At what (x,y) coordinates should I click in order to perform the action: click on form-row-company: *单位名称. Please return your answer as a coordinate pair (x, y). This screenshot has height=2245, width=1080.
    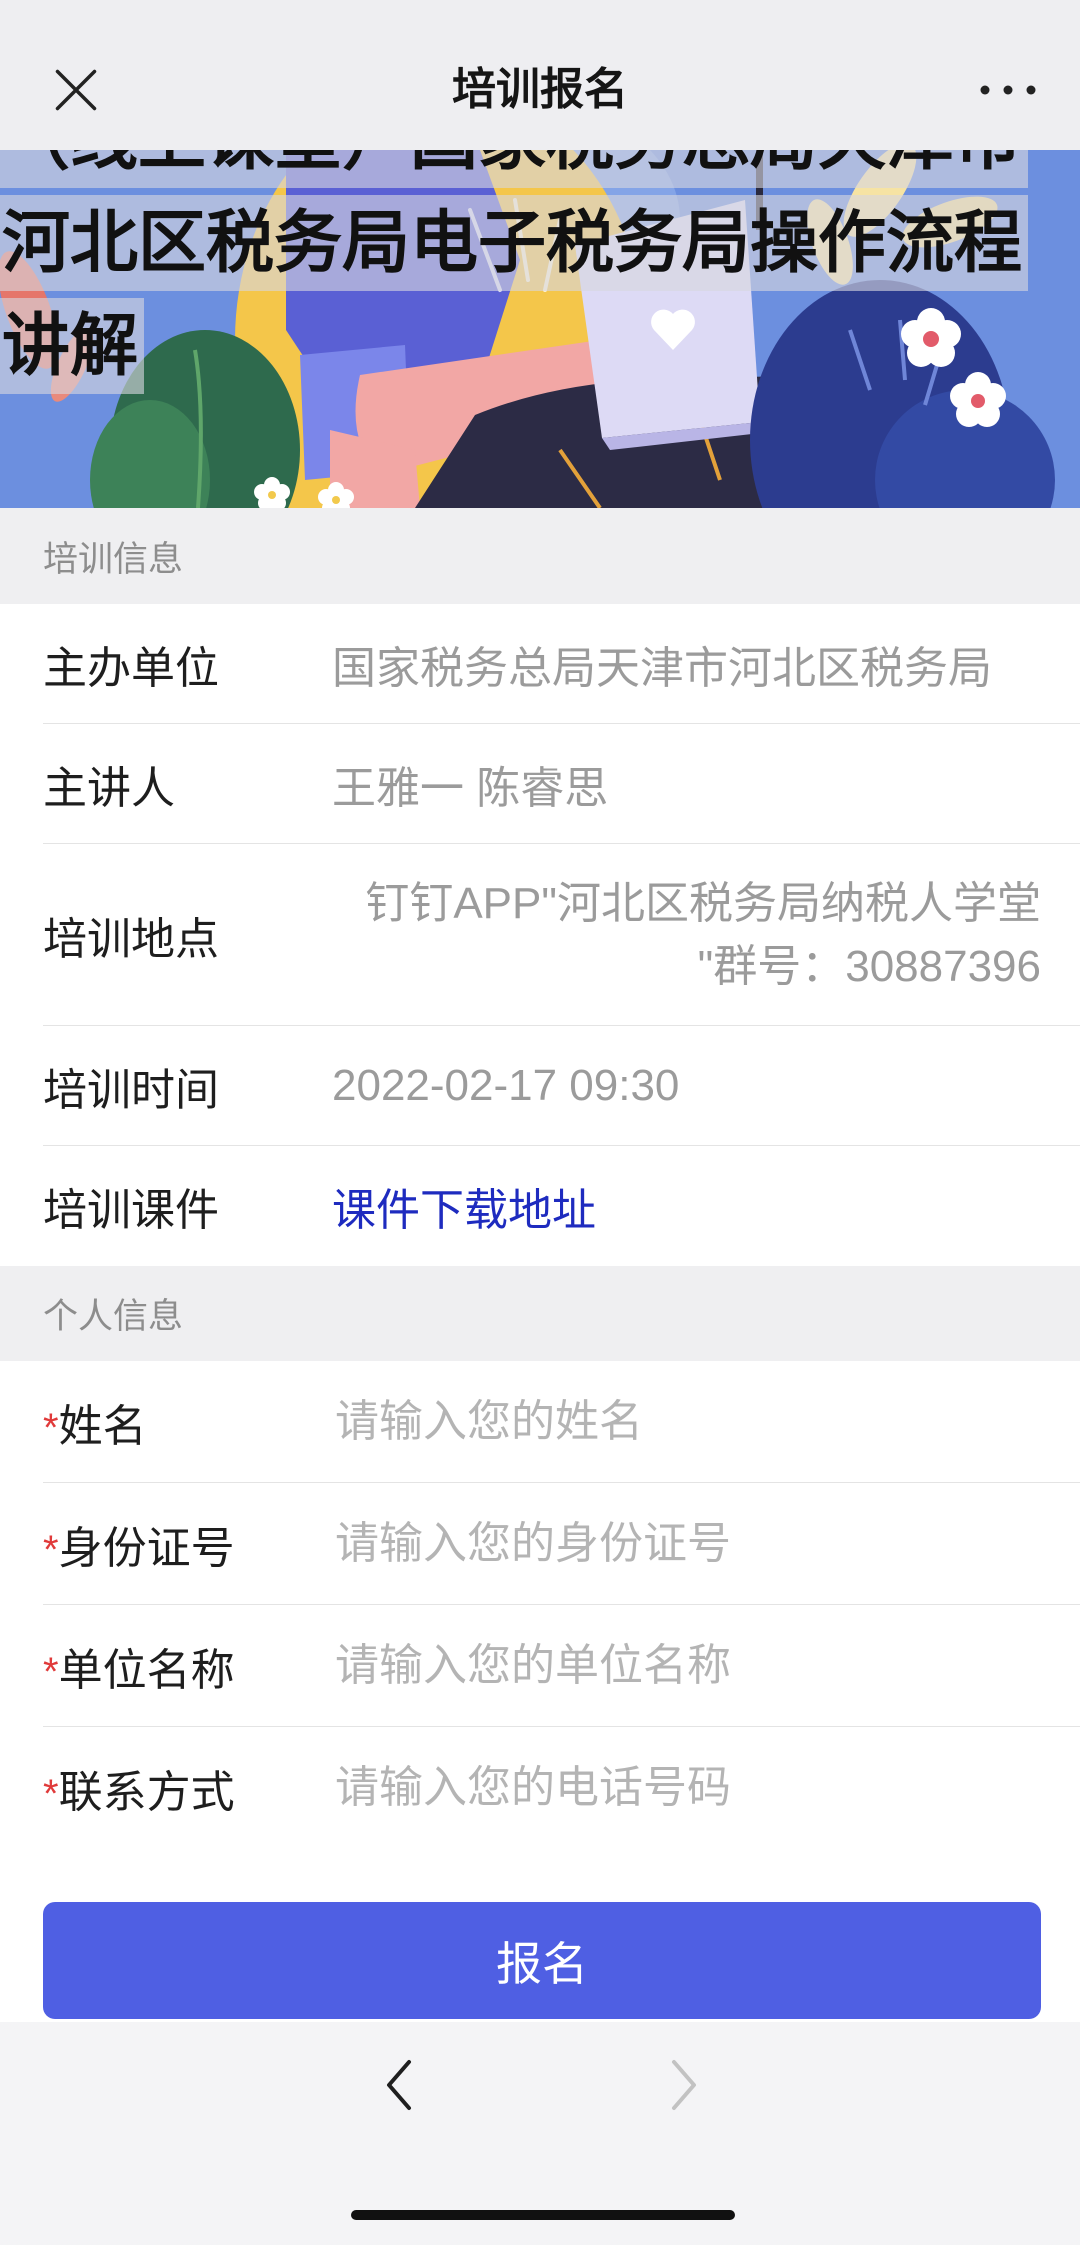
    Looking at the image, I should click on (540, 1666).